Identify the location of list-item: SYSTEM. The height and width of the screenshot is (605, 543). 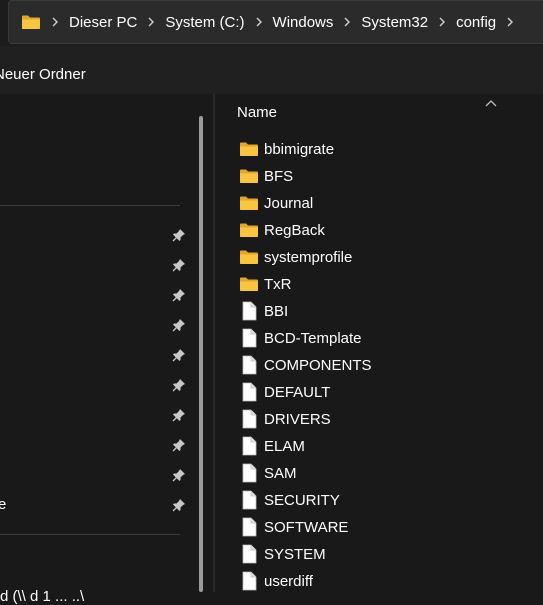
(282, 554).